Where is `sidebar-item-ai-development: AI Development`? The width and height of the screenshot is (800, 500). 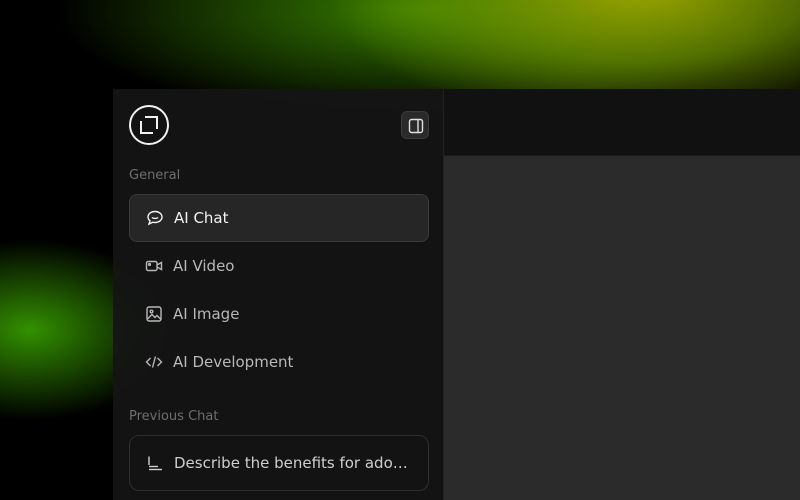 sidebar-item-ai-development: AI Development is located at coordinates (279, 362).